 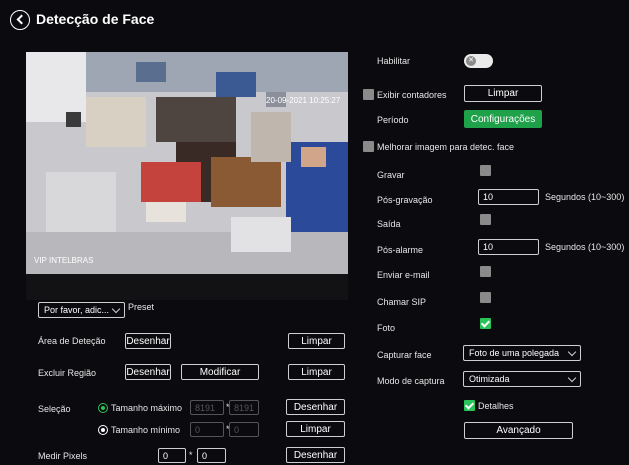 I want to click on excluir-regiao-modify-button: Modificar, so click(x=220, y=372).